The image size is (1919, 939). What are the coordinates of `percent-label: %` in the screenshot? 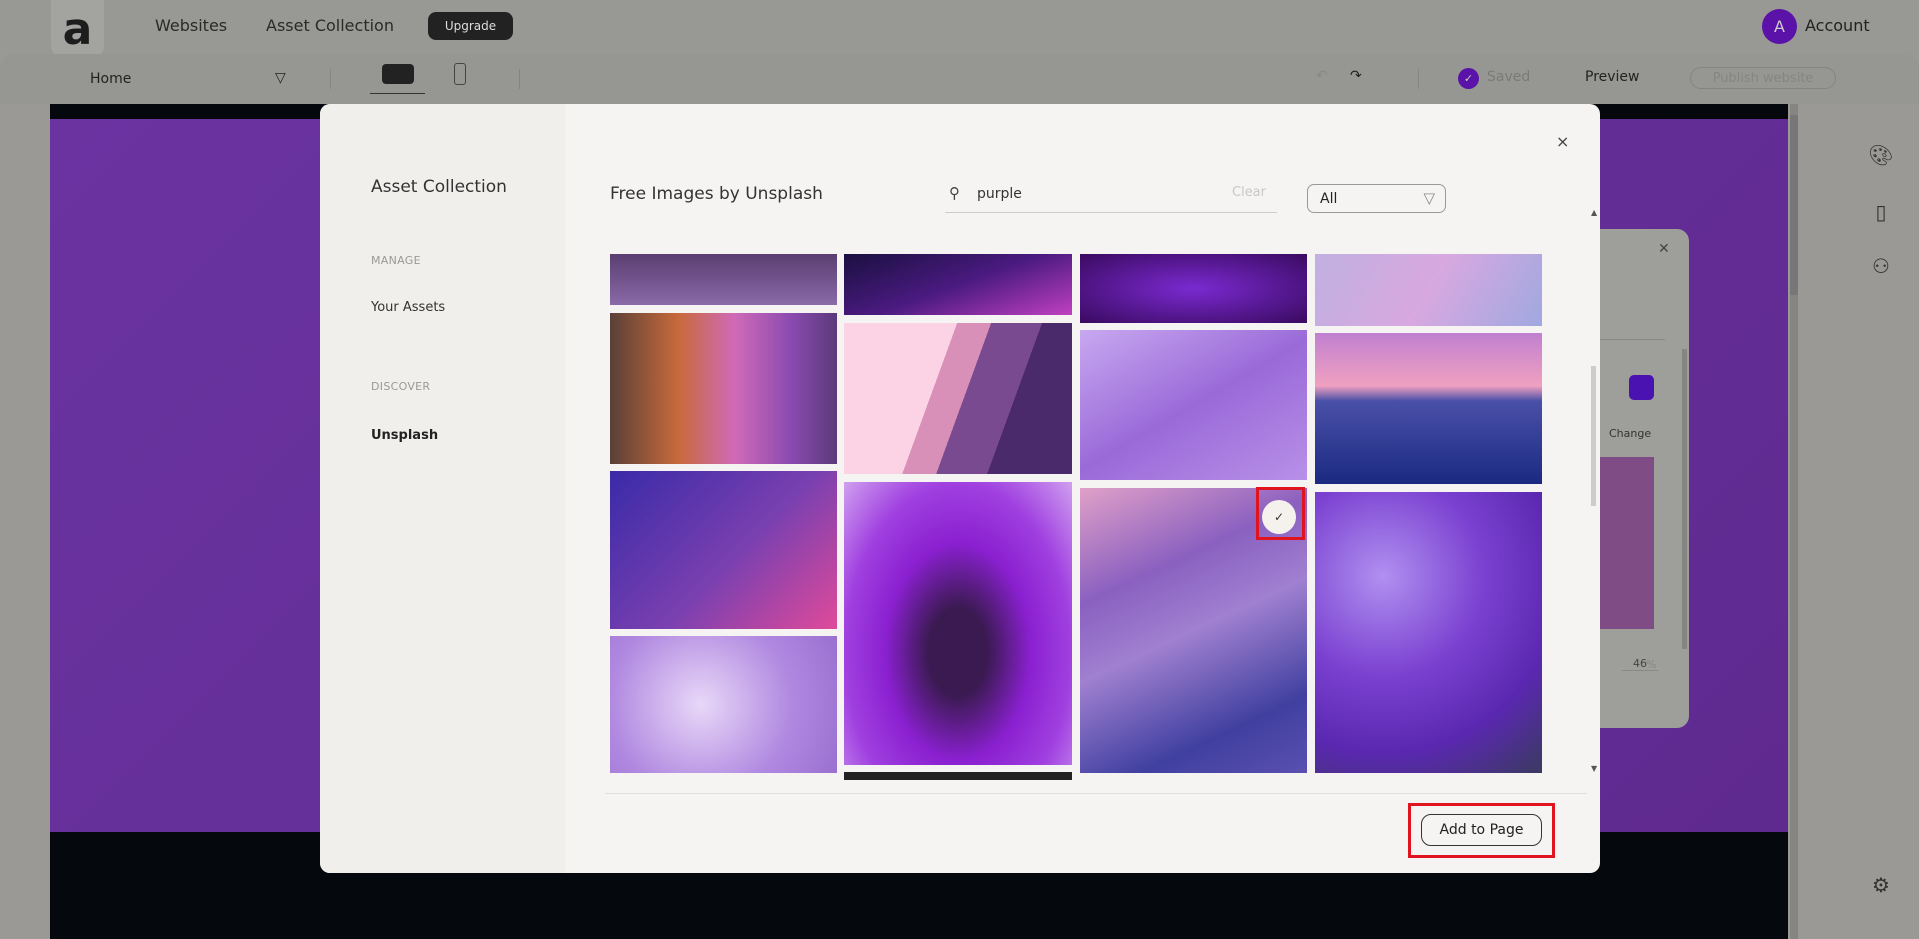 It's located at (1651, 664).